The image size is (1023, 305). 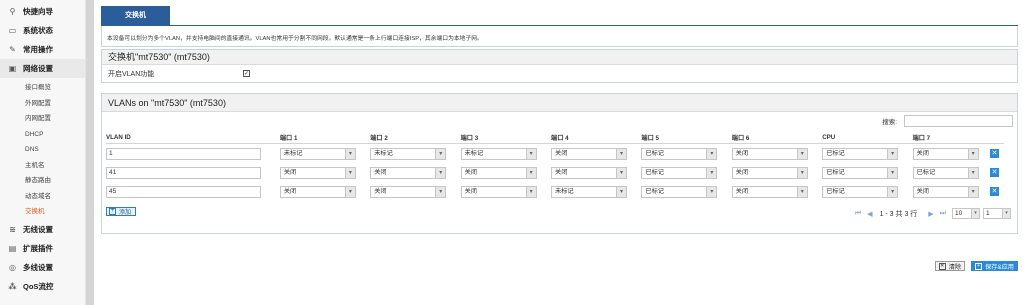 What do you see at coordinates (42, 212) in the screenshot?
I see `sidebar-item-switch: 交换机` at bounding box center [42, 212].